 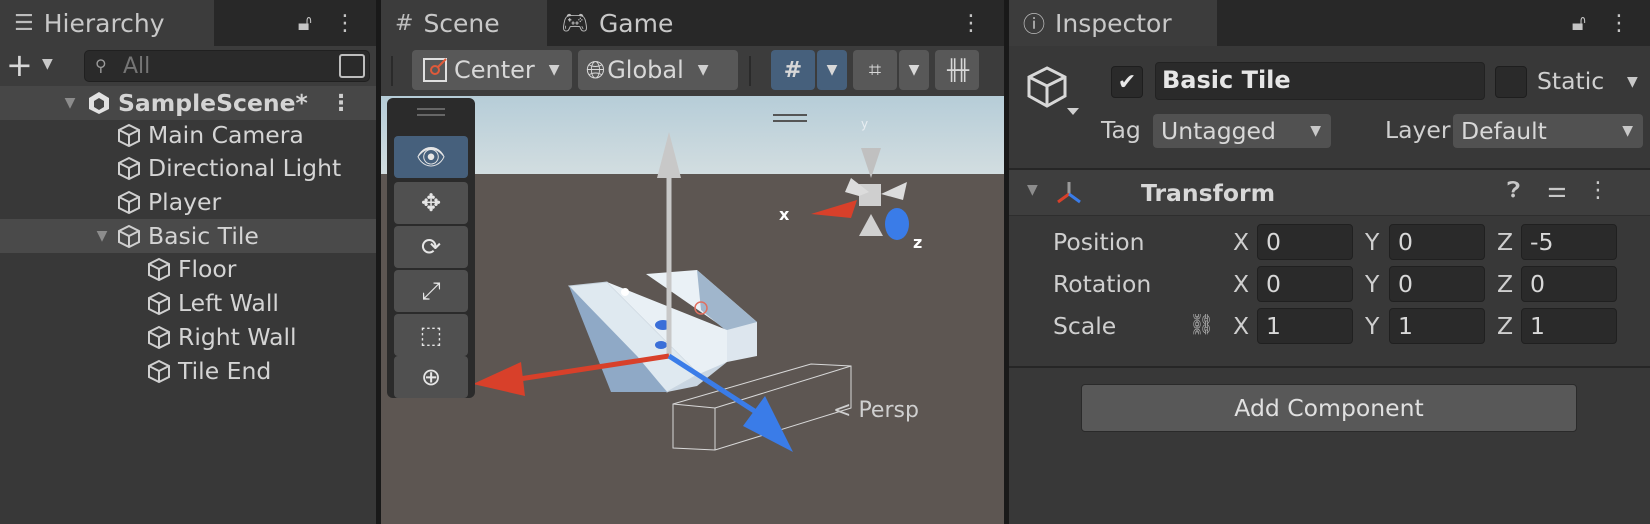 I want to click on constrain-proportions-icon: ⛓︎, so click(x=1201, y=324).